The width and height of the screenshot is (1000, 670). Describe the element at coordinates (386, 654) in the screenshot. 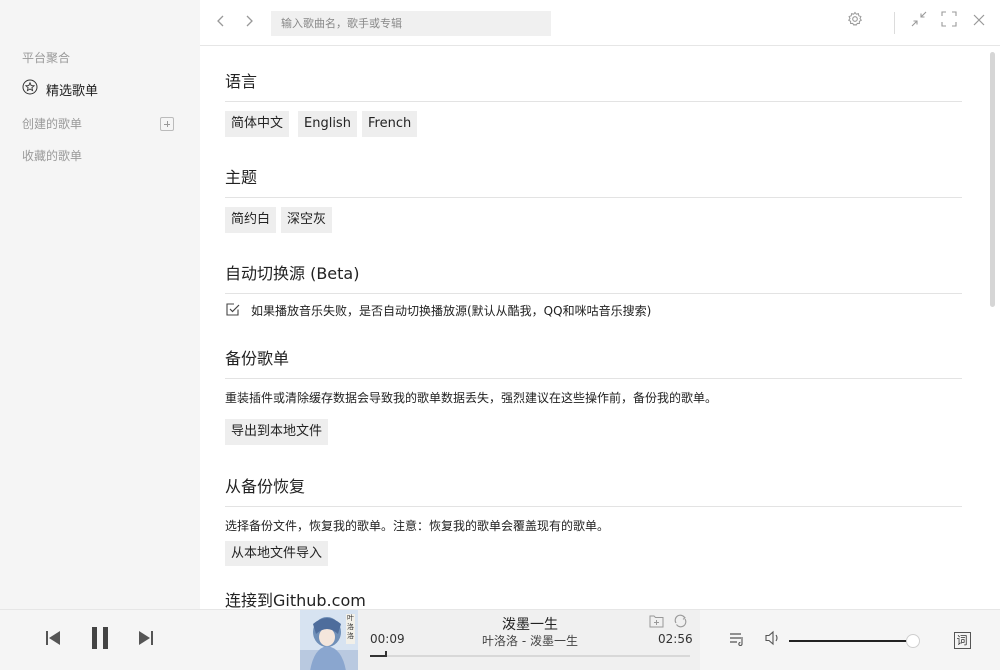

I see `progress-handle` at that location.